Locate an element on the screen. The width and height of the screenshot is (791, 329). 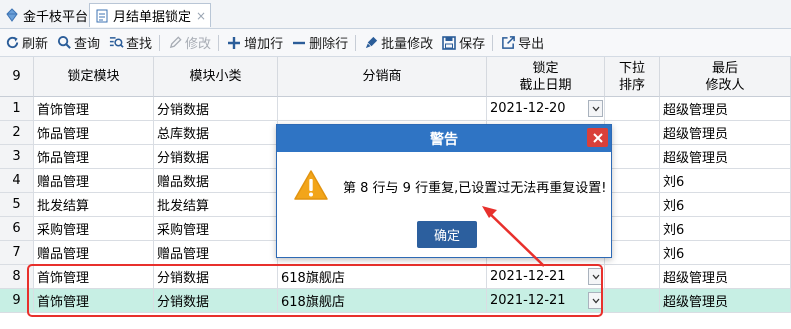
header-lock-date-line2: 截止日期 is located at coordinates (545, 85).